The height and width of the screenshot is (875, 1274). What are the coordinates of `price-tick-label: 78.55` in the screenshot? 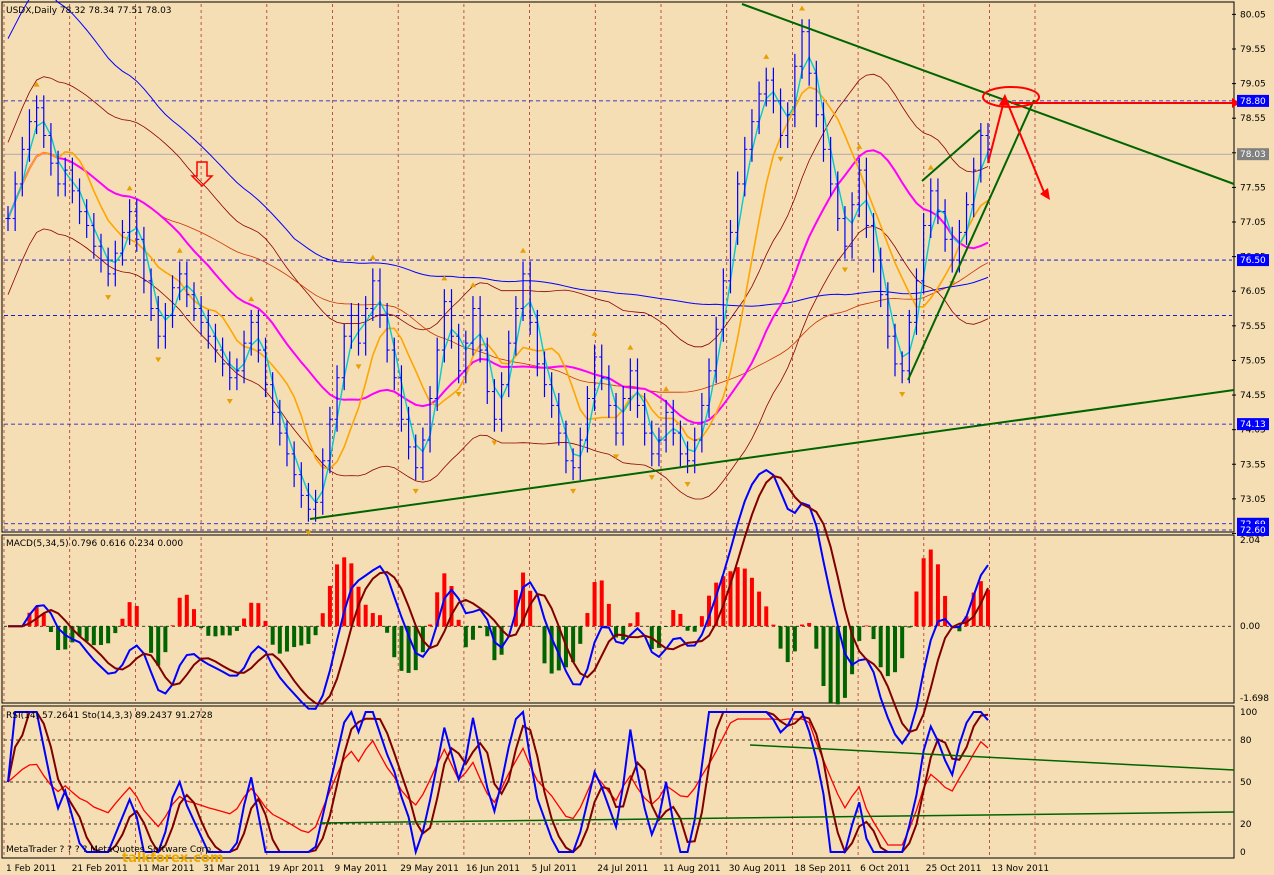 It's located at (1253, 119).